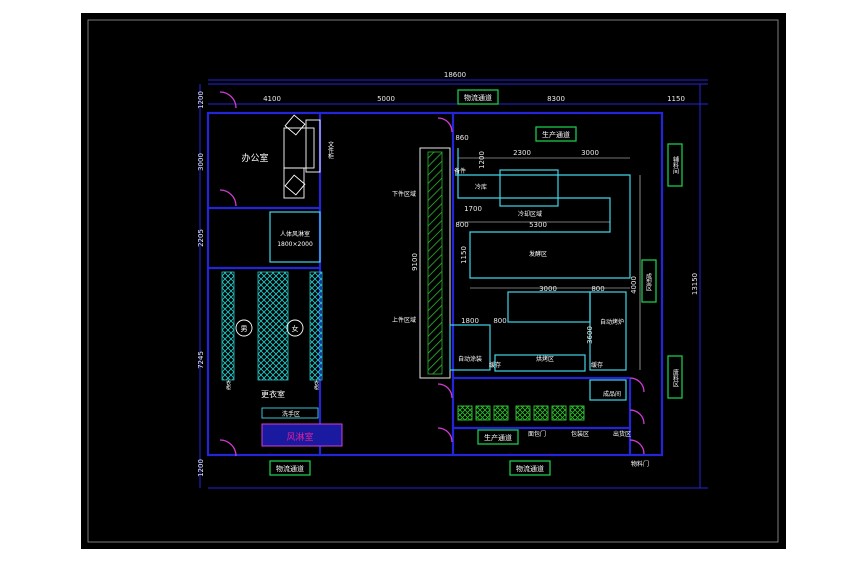  Describe the element at coordinates (470, 321) in the screenshot. I see `dim-1800: 1800` at that location.